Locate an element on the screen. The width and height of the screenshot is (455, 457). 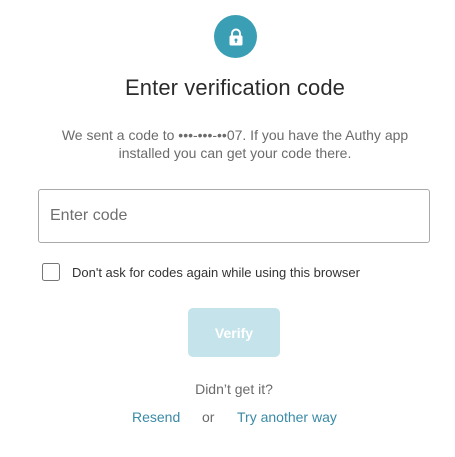
verify-button: Verify is located at coordinates (234, 332).